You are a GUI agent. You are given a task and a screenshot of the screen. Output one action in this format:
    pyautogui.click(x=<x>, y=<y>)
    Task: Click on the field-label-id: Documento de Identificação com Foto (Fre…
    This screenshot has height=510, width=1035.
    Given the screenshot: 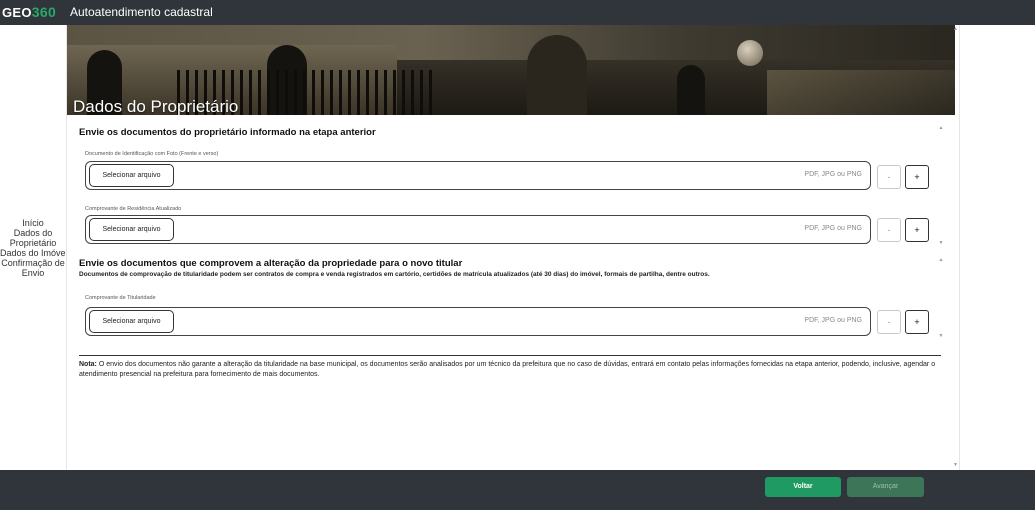 What is the action you would take?
    pyautogui.click(x=152, y=154)
    